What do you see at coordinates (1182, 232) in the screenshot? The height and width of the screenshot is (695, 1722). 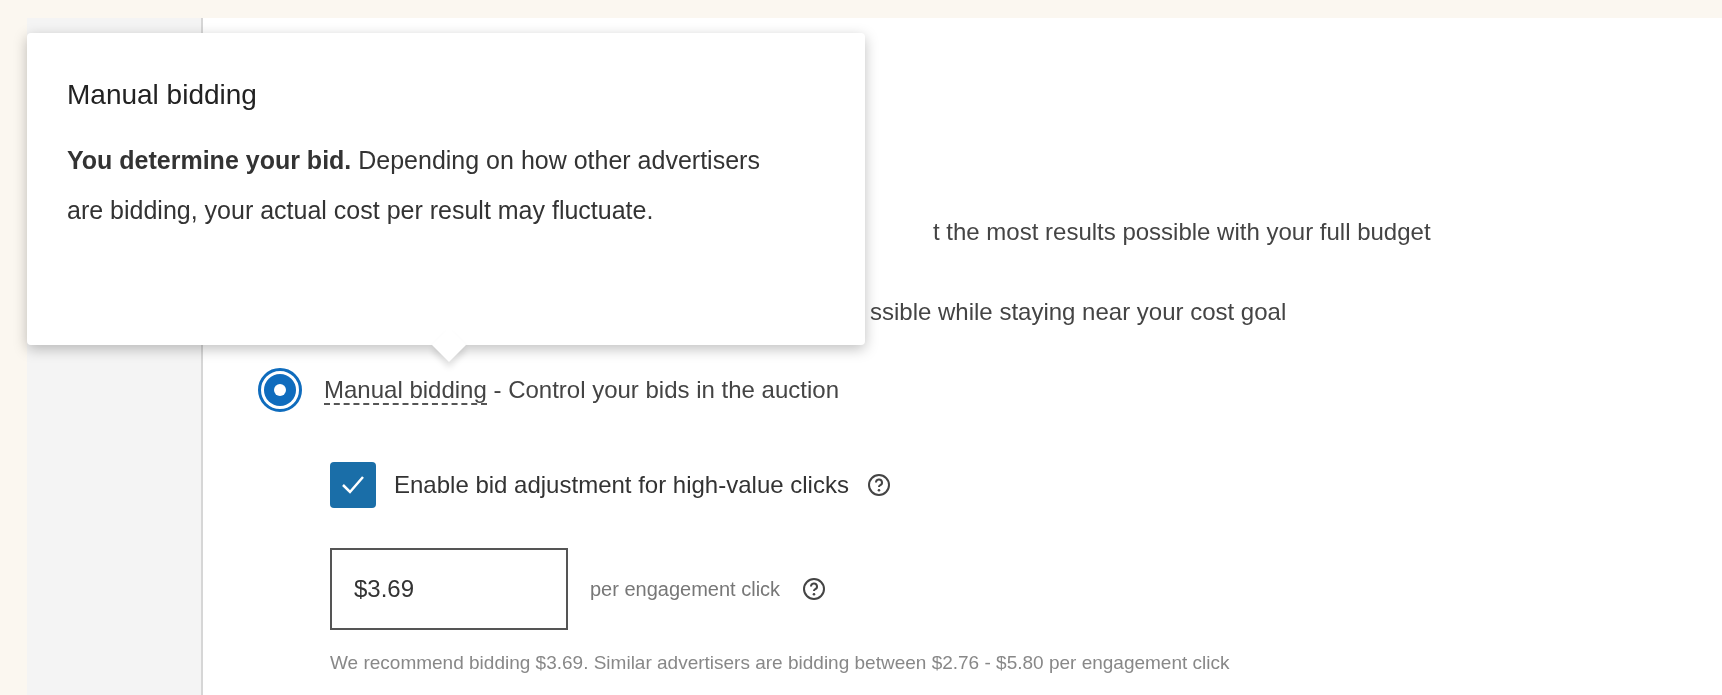 I see `option-label: t the most results possible with your full budget` at bounding box center [1182, 232].